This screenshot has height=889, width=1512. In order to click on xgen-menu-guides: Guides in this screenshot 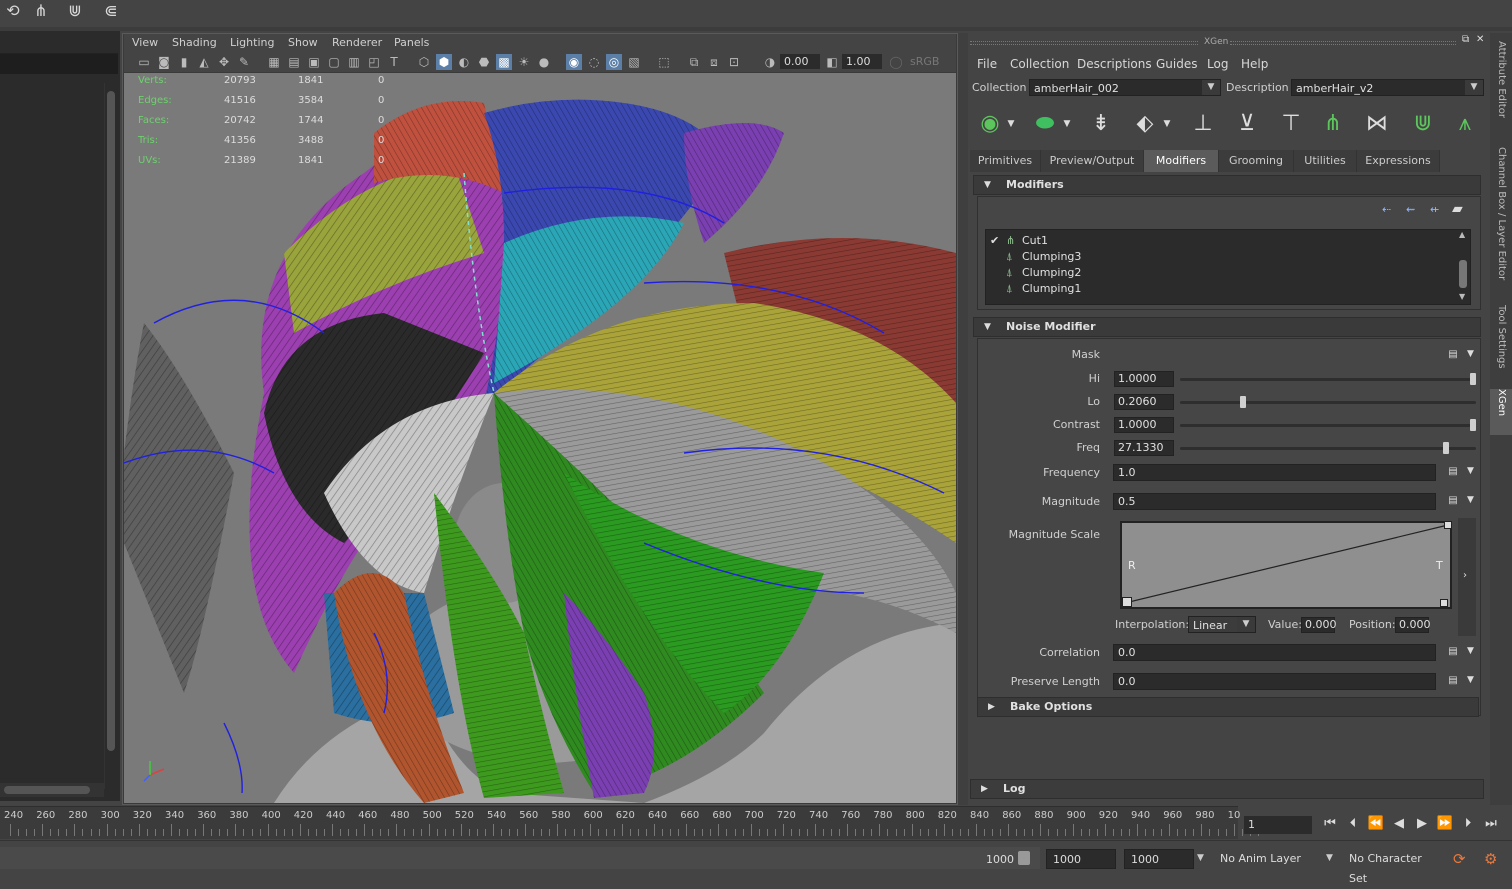, I will do `click(1177, 64)`.